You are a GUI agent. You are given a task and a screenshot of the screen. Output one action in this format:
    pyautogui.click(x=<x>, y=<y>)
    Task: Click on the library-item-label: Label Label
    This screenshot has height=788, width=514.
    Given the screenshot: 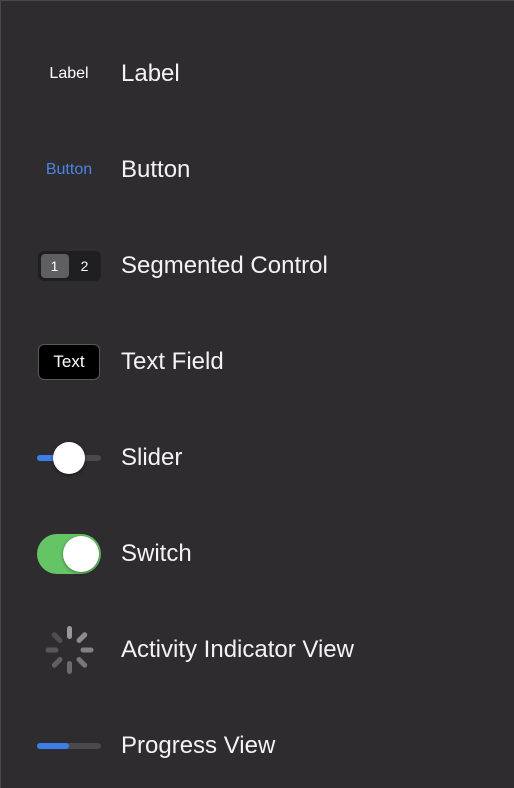 What is the action you would take?
    pyautogui.click(x=257, y=74)
    